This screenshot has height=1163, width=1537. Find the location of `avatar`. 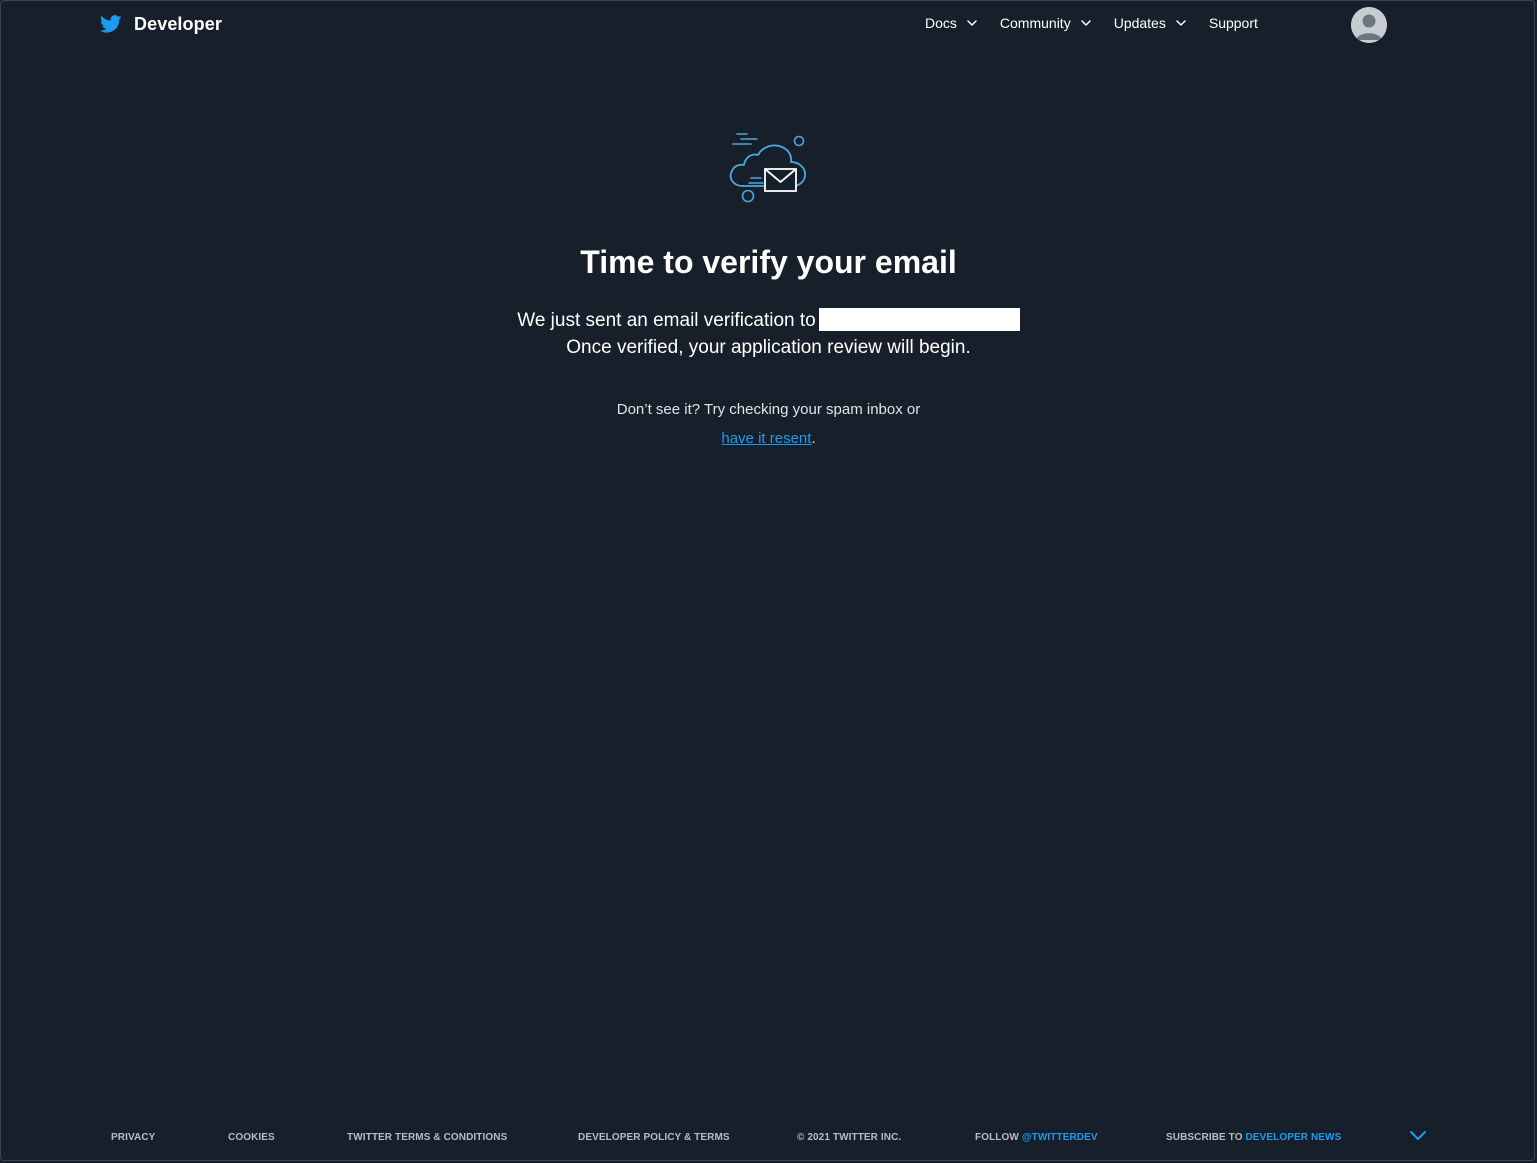

avatar is located at coordinates (1369, 25).